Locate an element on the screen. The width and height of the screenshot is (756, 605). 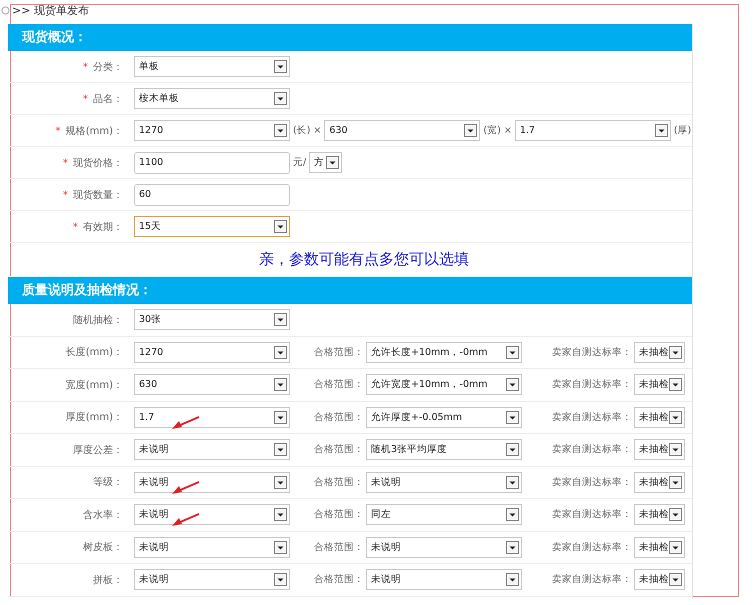
unit-label: (宽) × is located at coordinates (497, 130).